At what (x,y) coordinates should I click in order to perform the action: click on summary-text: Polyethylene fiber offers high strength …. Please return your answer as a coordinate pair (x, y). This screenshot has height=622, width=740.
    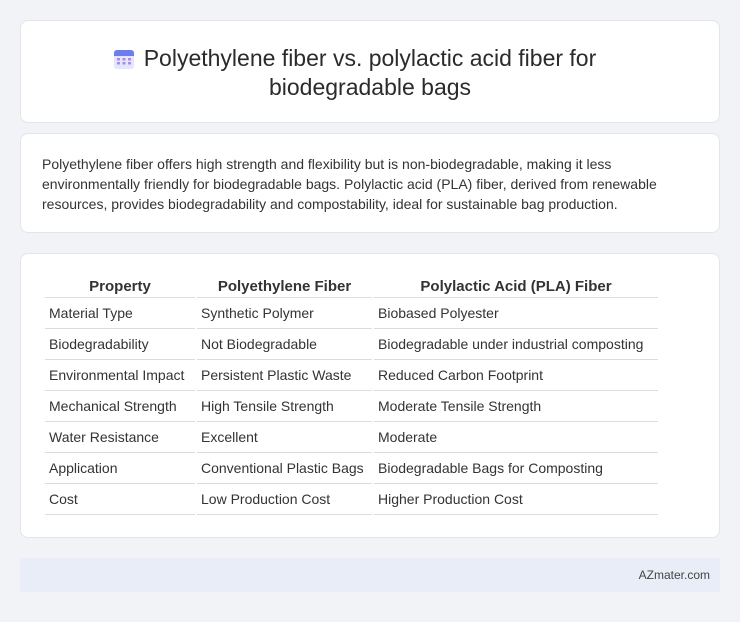
    Looking at the image, I should click on (349, 184).